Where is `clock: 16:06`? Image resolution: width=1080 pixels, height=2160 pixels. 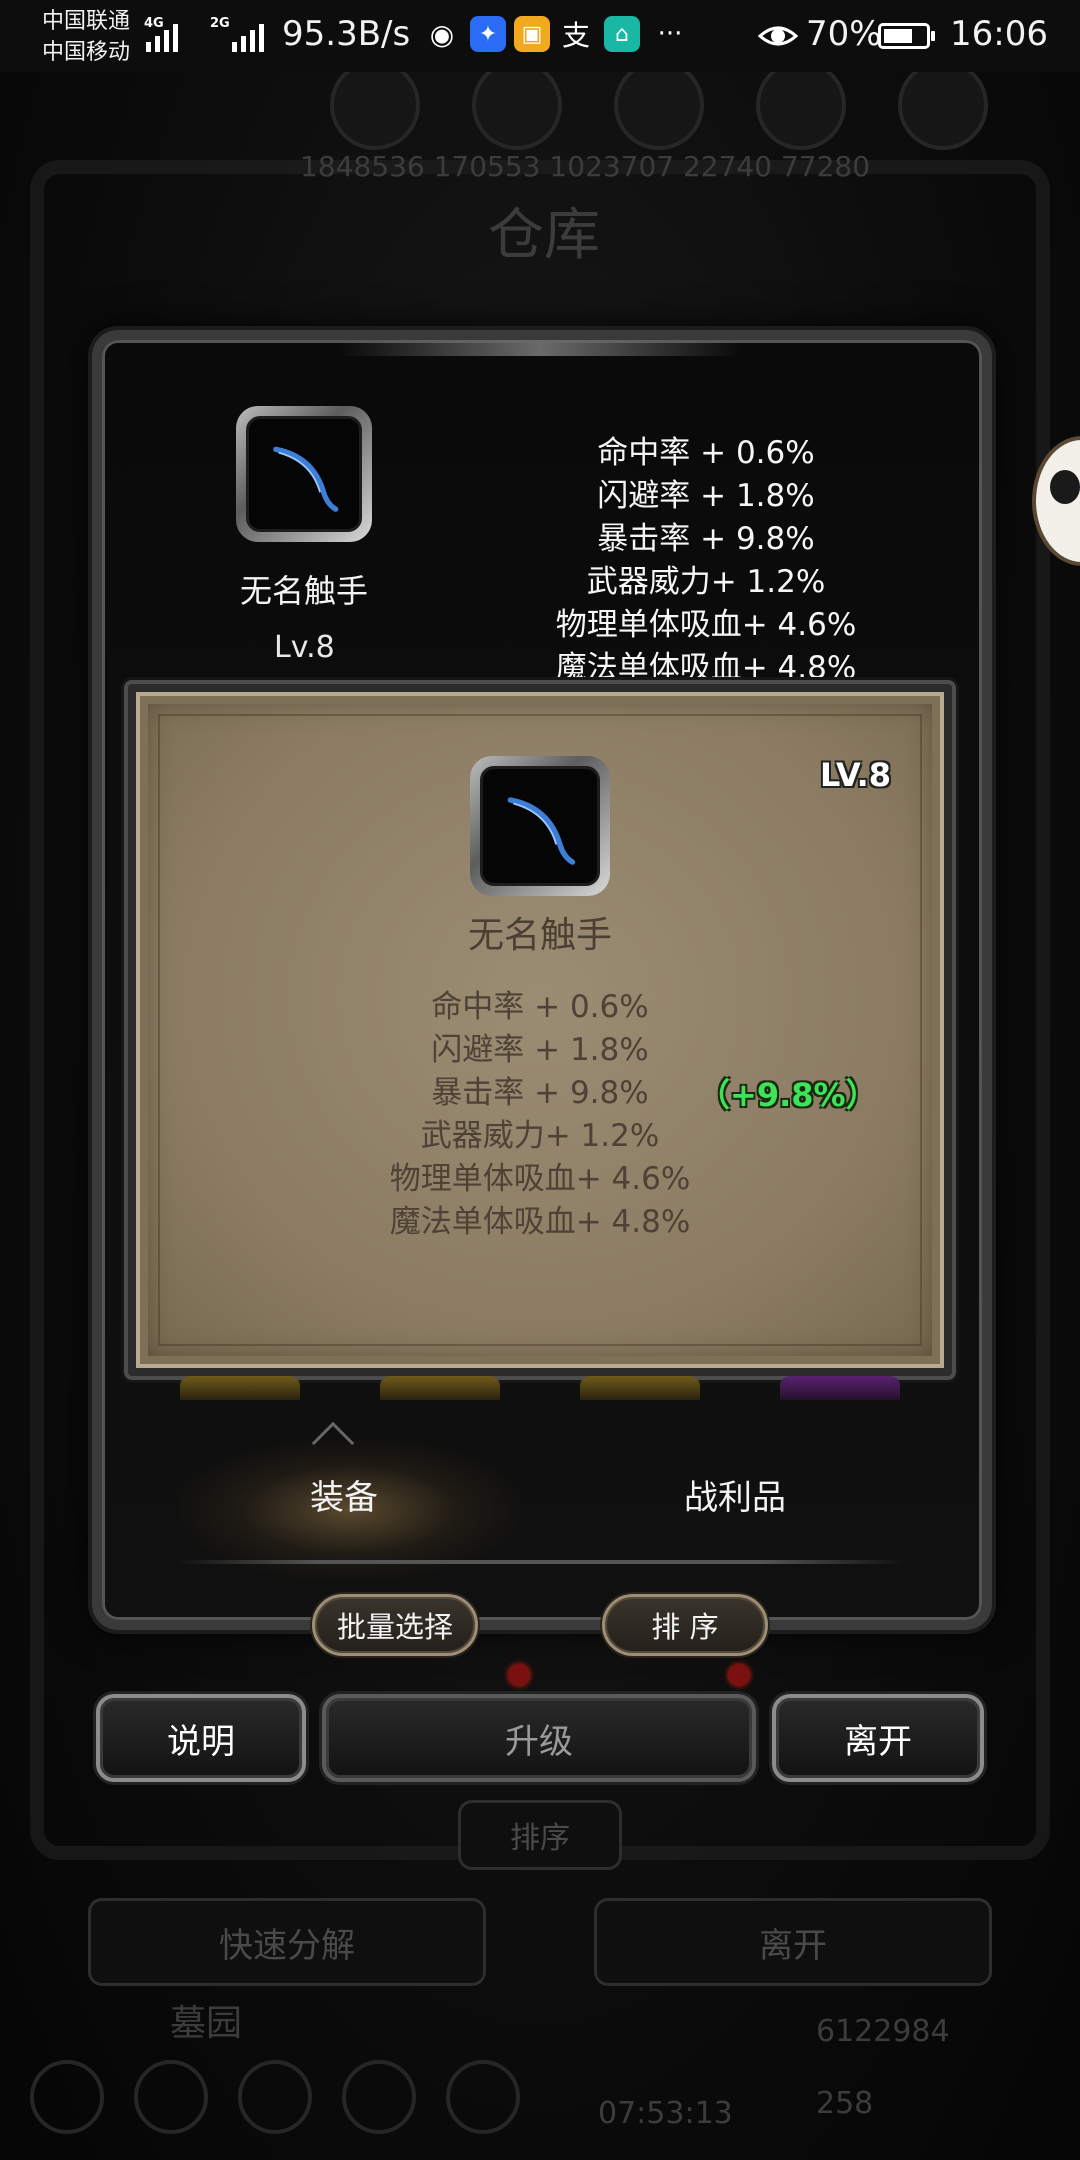
clock: 16:06 is located at coordinates (999, 34).